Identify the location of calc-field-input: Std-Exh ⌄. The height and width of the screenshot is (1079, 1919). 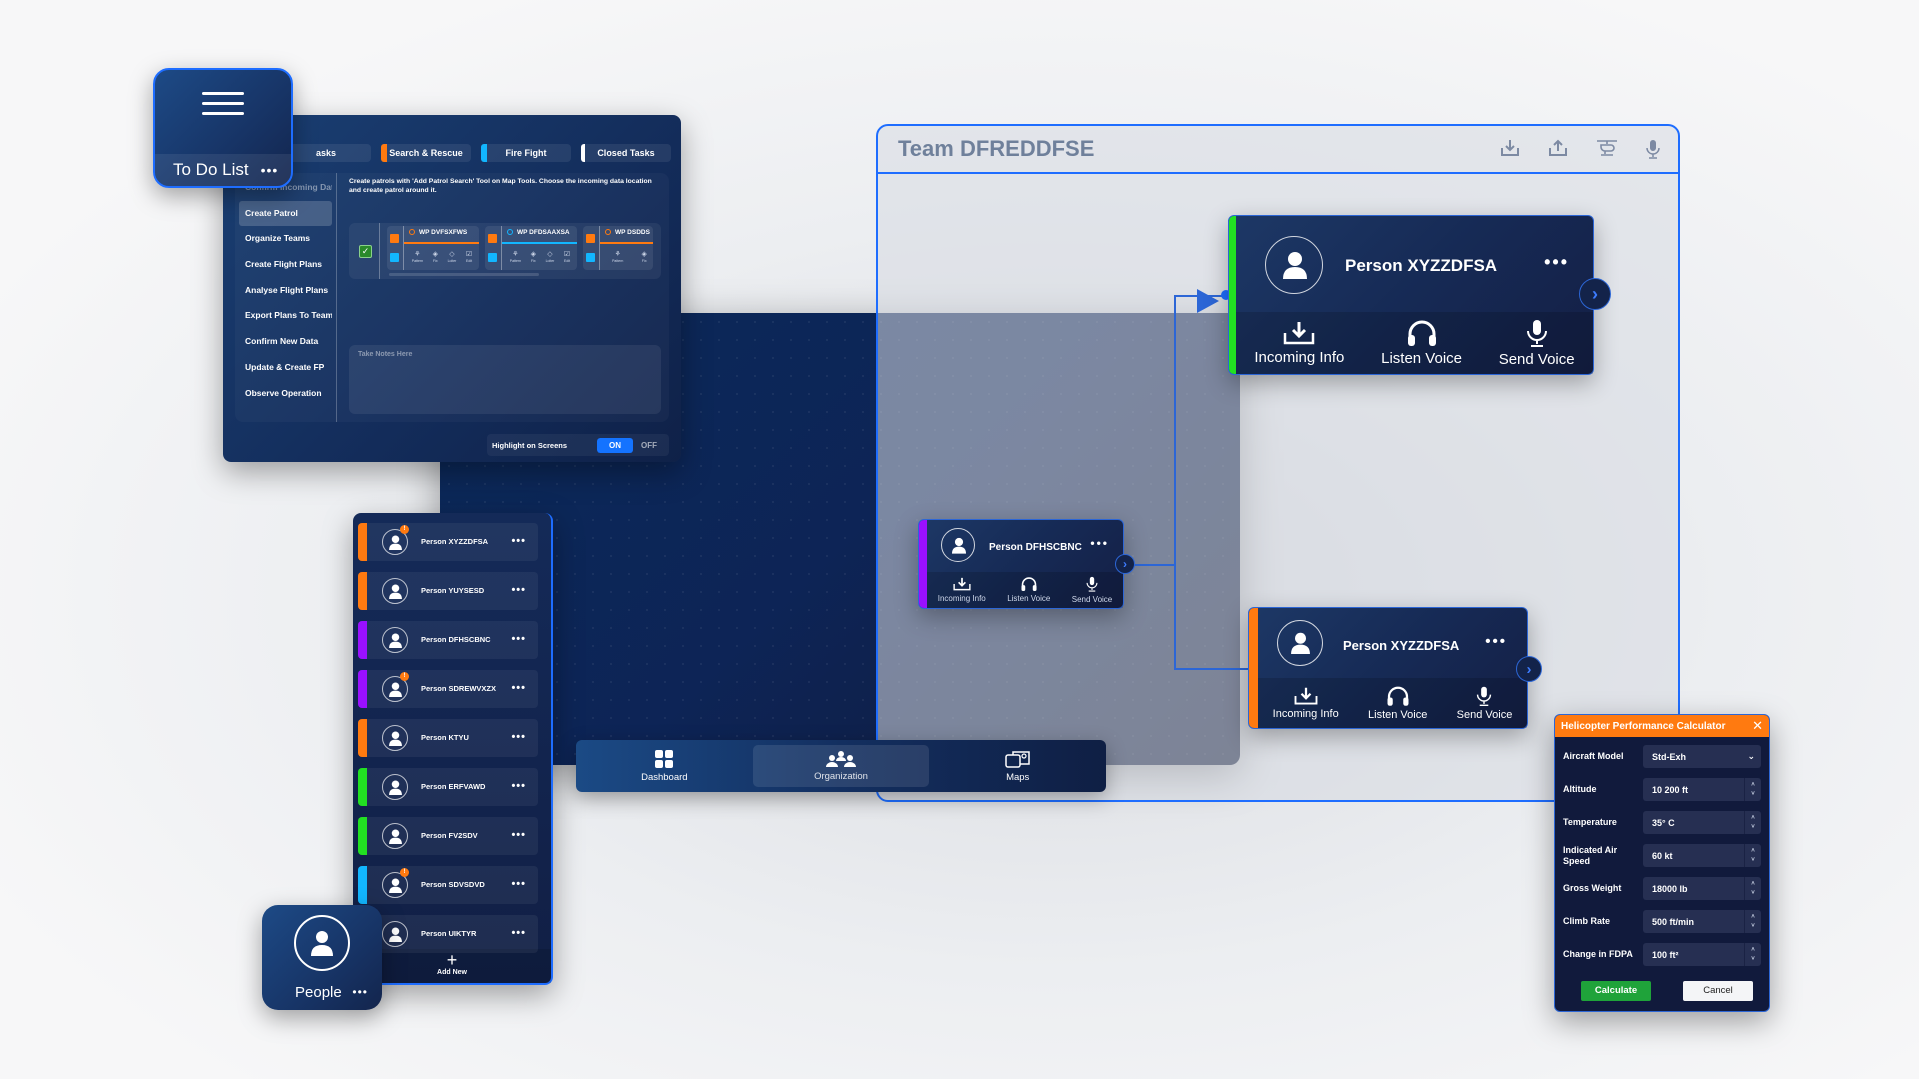
(1702, 756).